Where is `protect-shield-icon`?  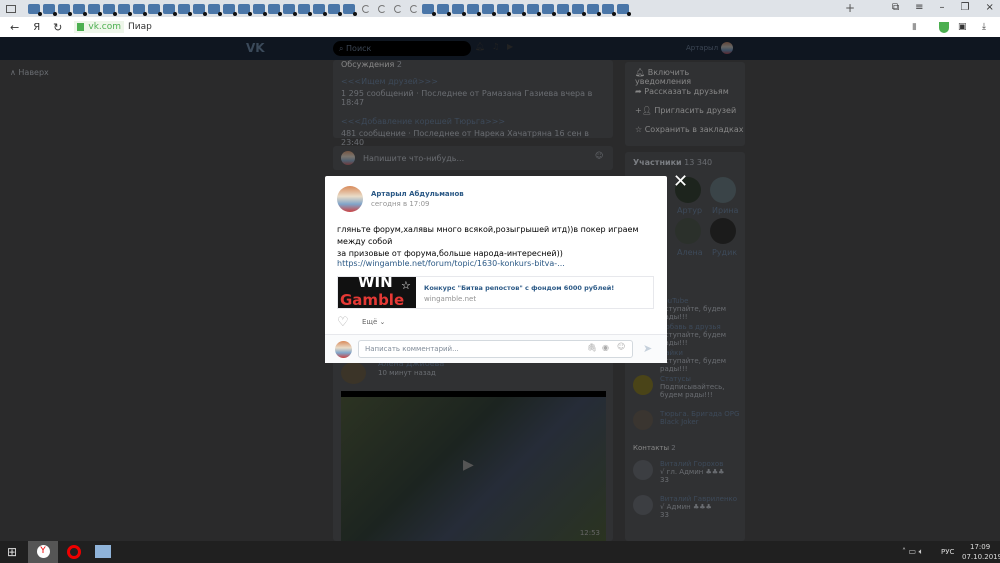
protect-shield-icon is located at coordinates (944, 27).